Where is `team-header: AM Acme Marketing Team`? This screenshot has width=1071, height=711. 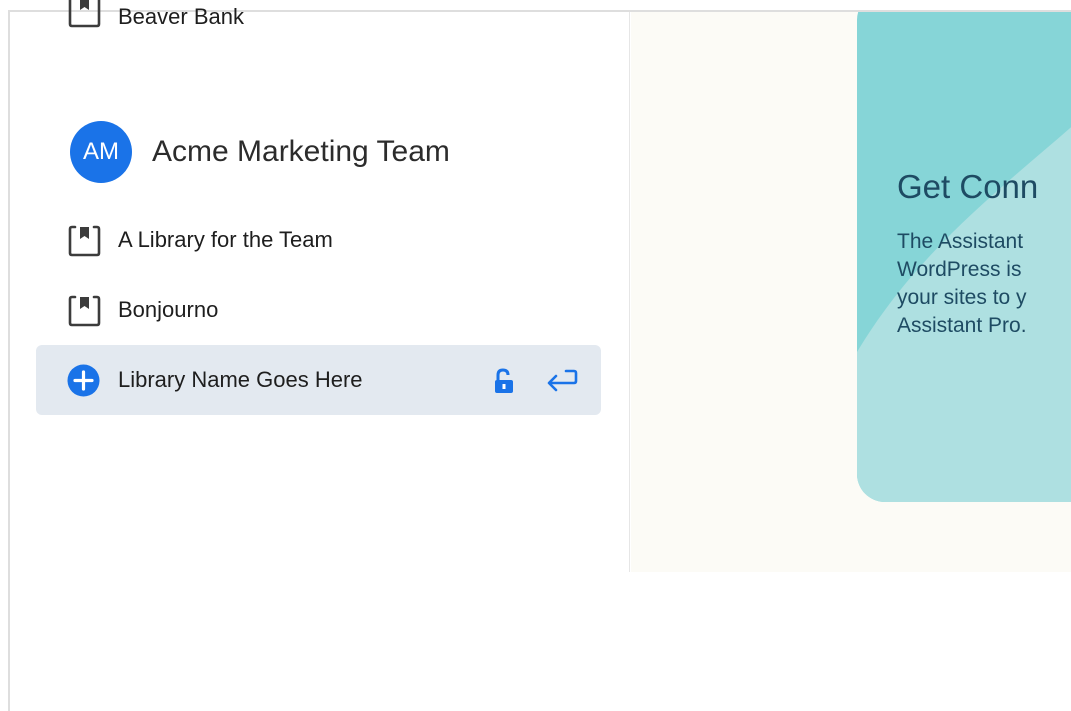
team-header: AM Acme Marketing Team is located at coordinates (260, 152).